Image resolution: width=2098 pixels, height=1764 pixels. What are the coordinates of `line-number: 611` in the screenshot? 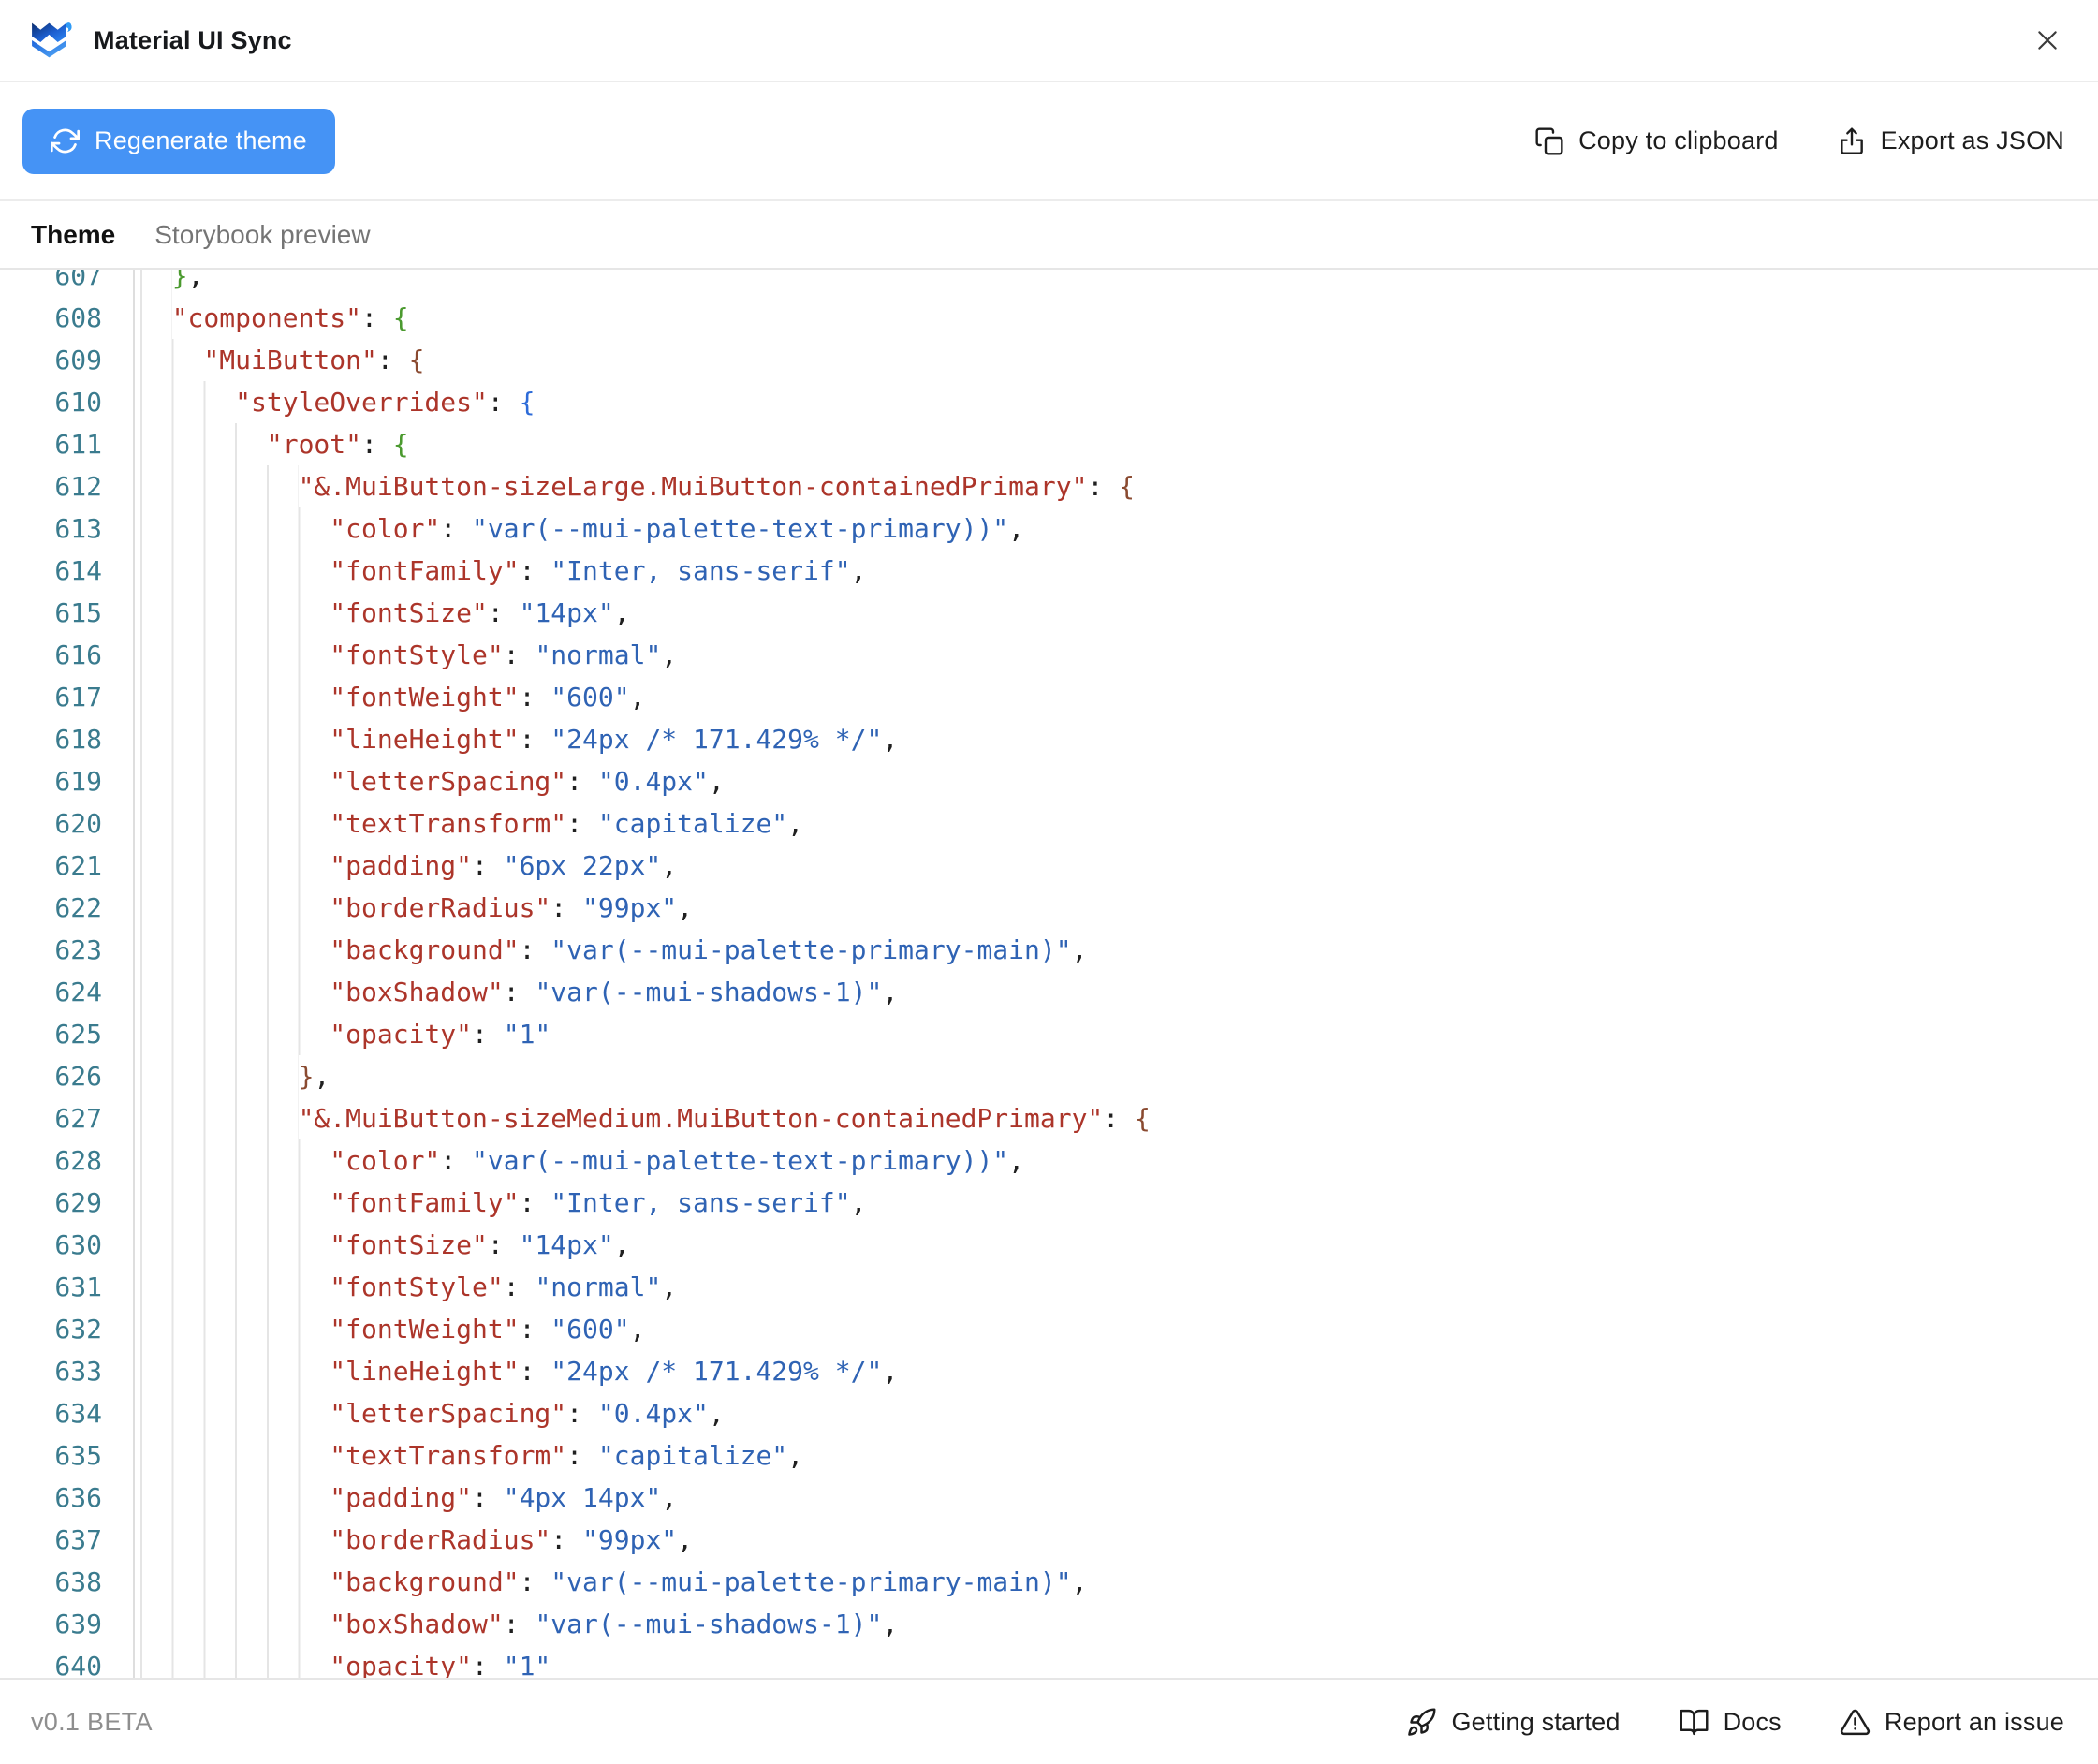 It's located at (67, 444).